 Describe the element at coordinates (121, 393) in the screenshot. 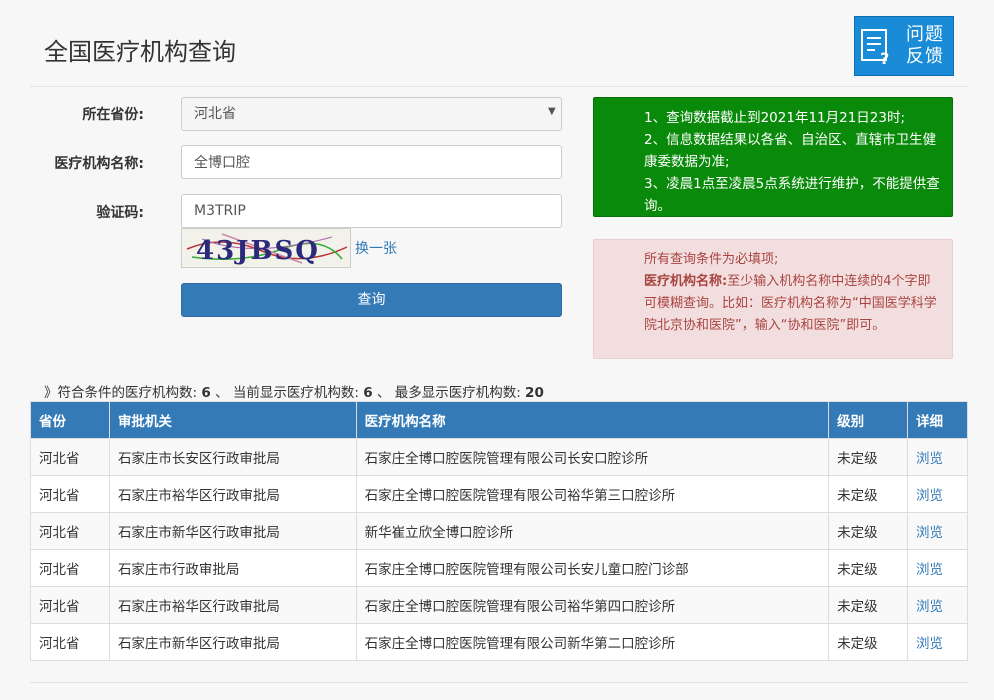

I see `summary-prefix: 》符合条件的医疗机构数:` at that location.